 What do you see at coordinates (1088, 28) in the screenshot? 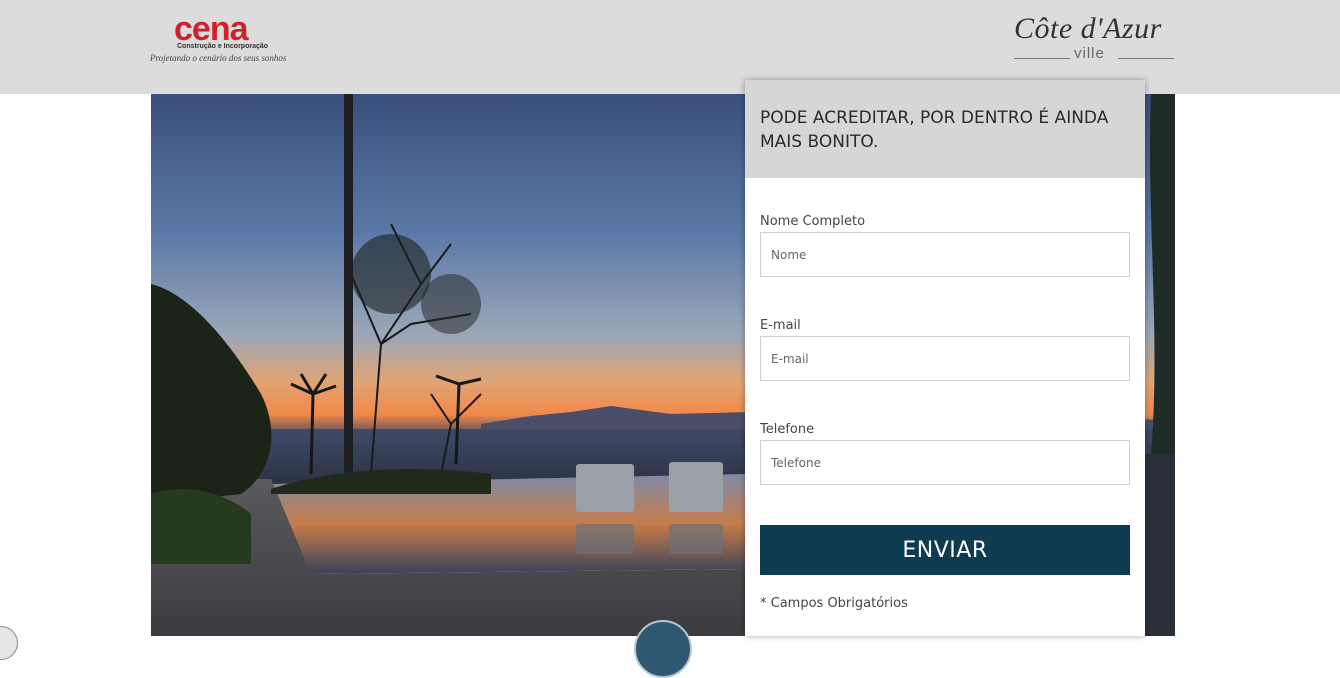
I see `cote-logo-name: Côte d'Azur` at bounding box center [1088, 28].